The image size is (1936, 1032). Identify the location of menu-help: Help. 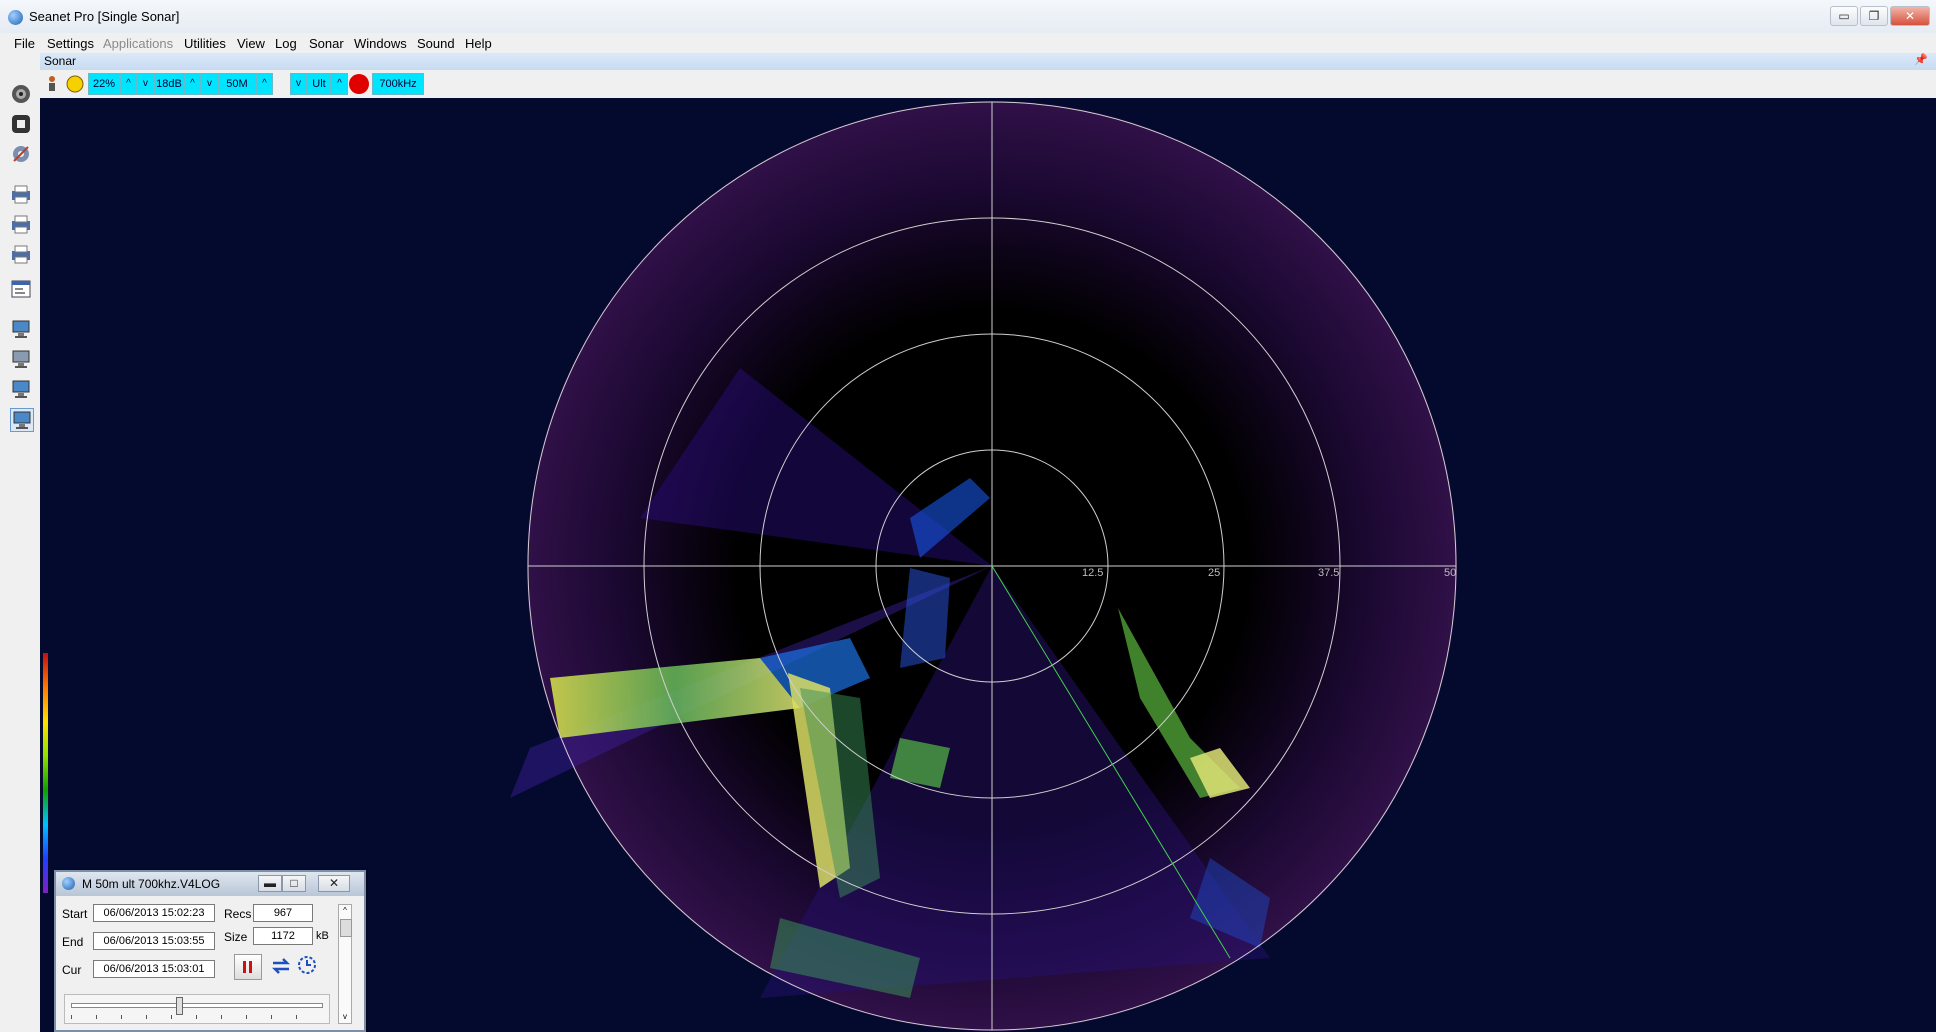
(478, 43).